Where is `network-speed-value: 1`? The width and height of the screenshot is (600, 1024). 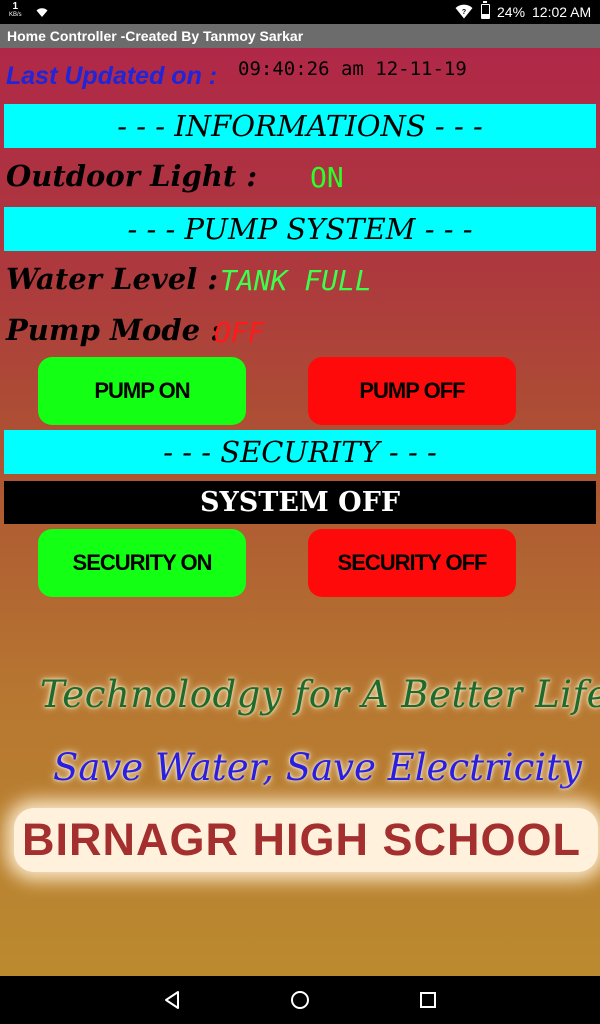 network-speed-value: 1 is located at coordinates (15, 6).